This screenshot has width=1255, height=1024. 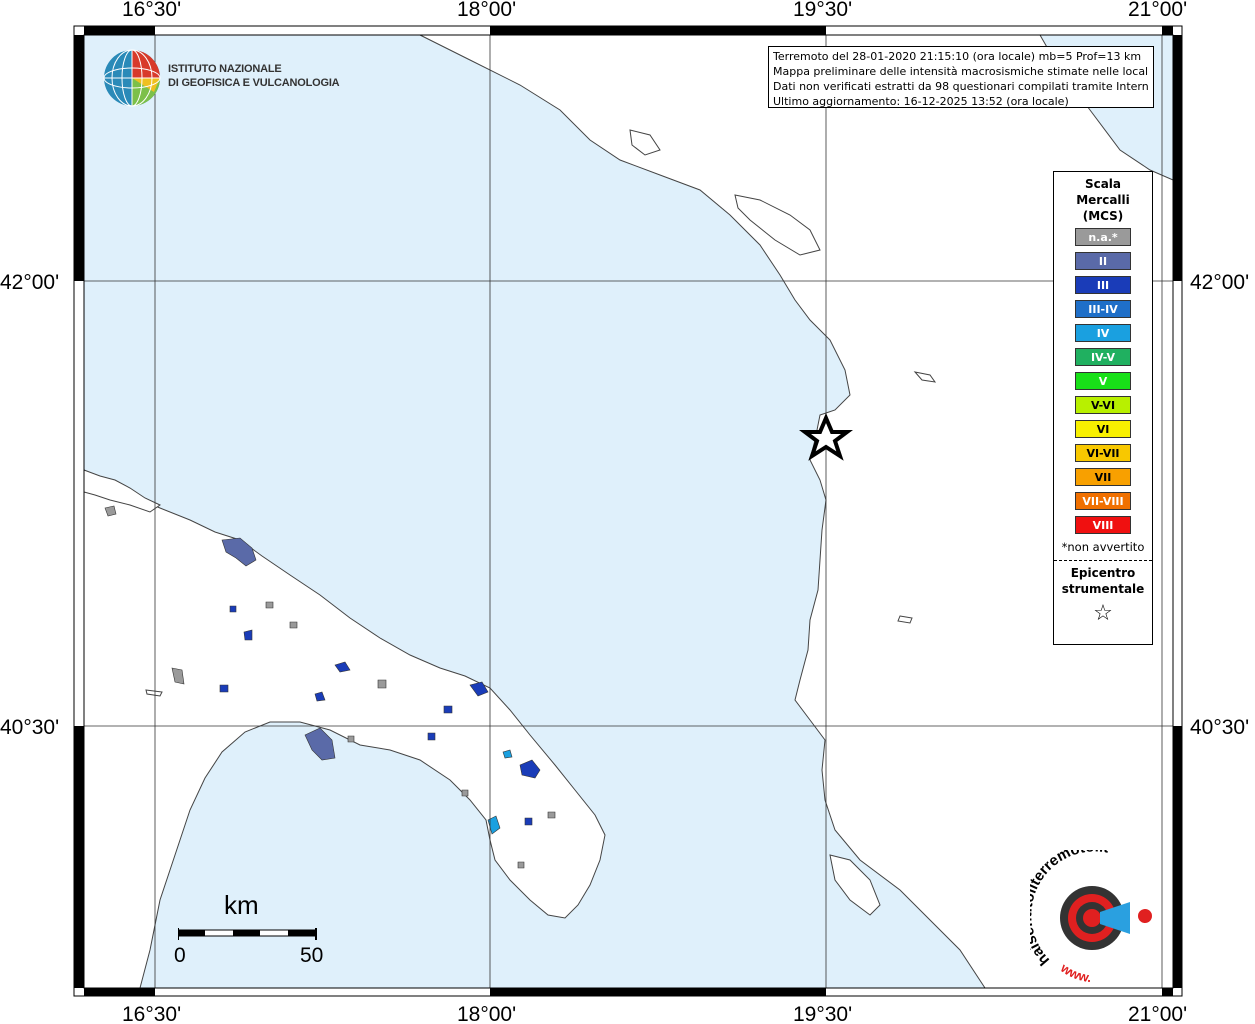 I want to click on legend-title-line3: (MCS), so click(x=1103, y=216).